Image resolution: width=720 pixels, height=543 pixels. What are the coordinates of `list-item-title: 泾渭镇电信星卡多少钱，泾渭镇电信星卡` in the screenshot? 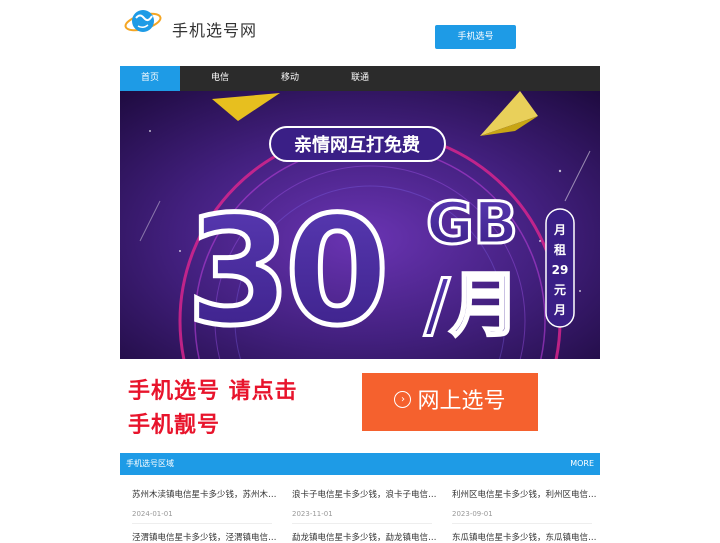 It's located at (204, 537).